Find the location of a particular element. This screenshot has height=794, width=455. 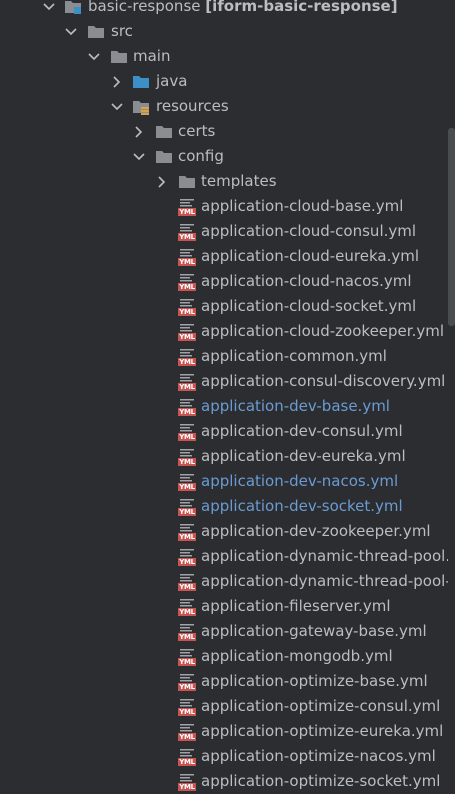

tree-node-file: YML application-cloud-base.yml is located at coordinates (224, 206).